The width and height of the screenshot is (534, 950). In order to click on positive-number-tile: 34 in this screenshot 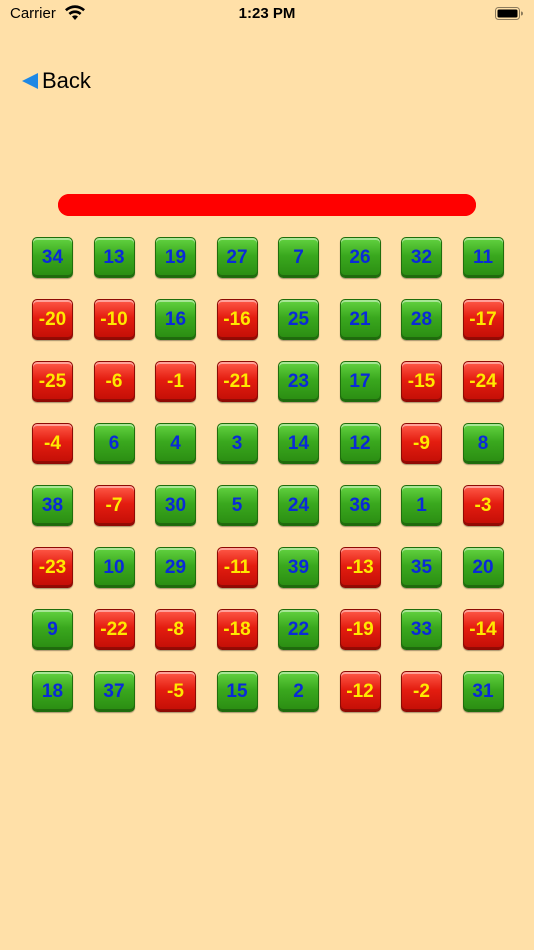, I will do `click(52, 257)`.